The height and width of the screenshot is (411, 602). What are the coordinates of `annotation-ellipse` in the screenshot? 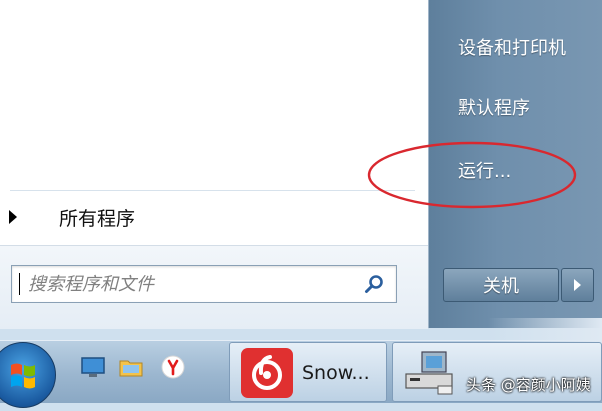 It's located at (472, 175).